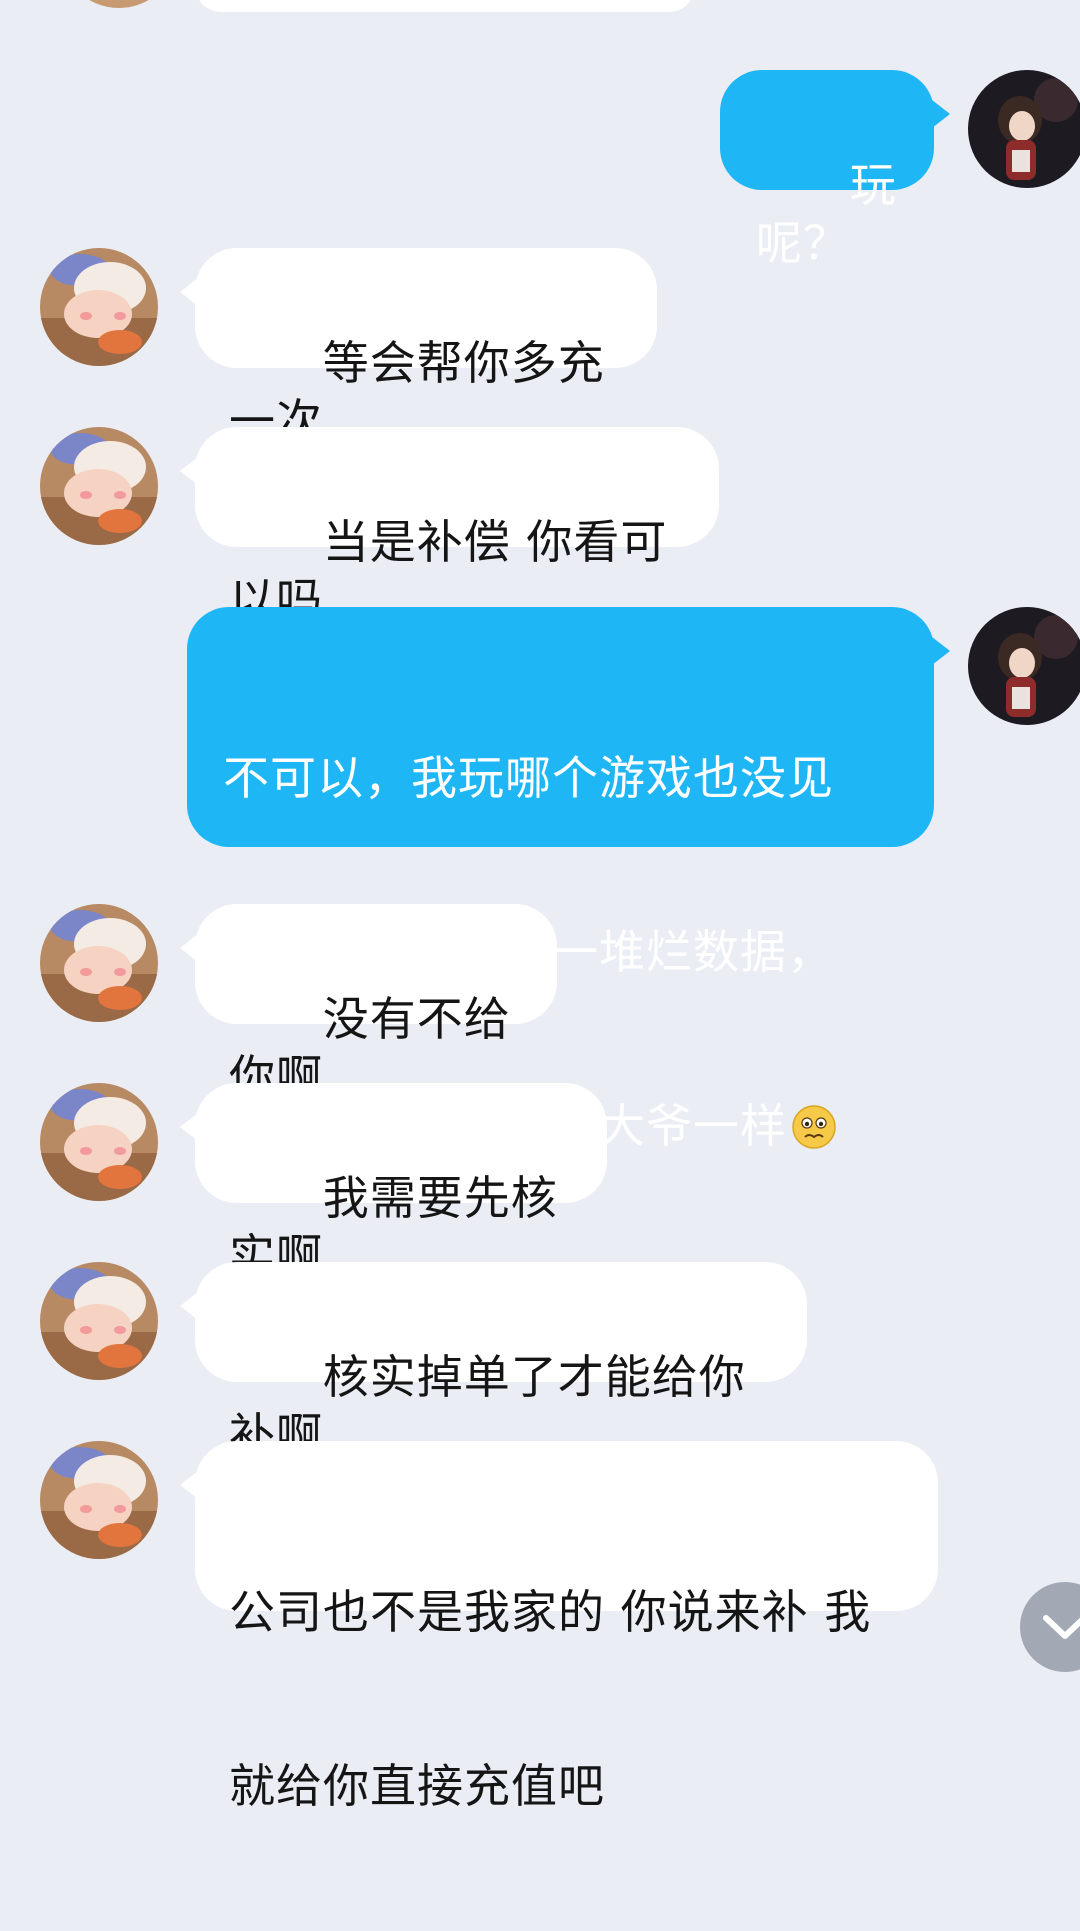  I want to click on message-row-incoming: 等会帮你多充一次, so click(540, 348).